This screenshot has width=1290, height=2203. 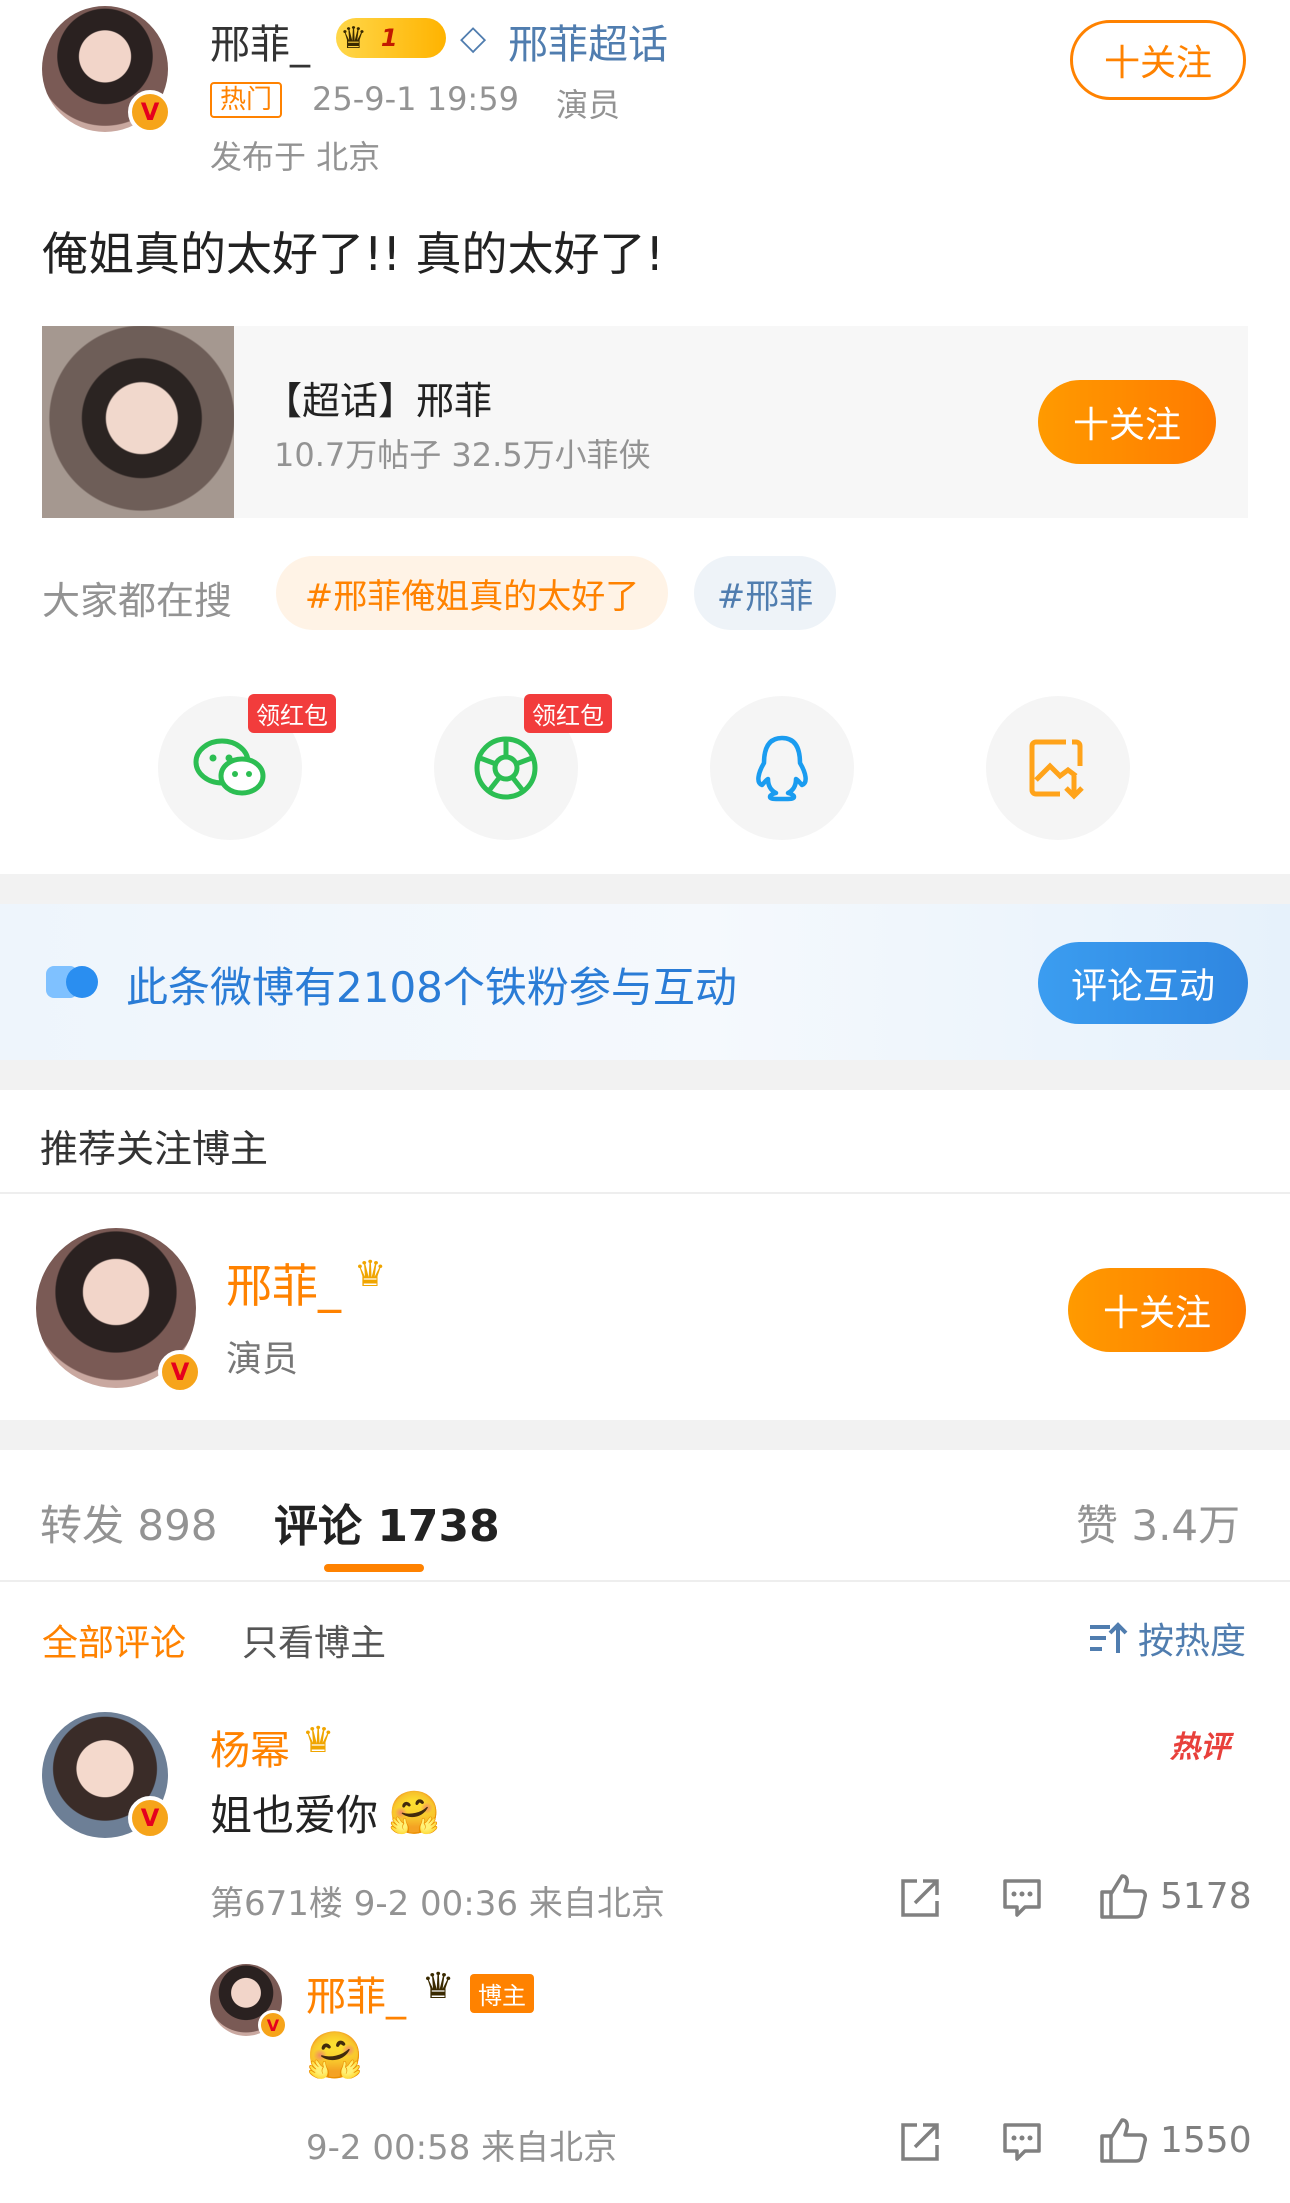 I want to click on recommend-title: 推荐关注博主, so click(x=154, y=1149).